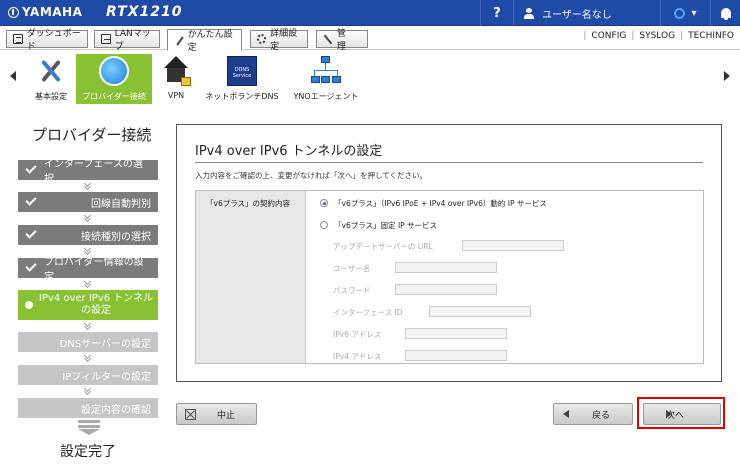 This screenshot has height=473, width=740. I want to click on title-divider, so click(449, 162).